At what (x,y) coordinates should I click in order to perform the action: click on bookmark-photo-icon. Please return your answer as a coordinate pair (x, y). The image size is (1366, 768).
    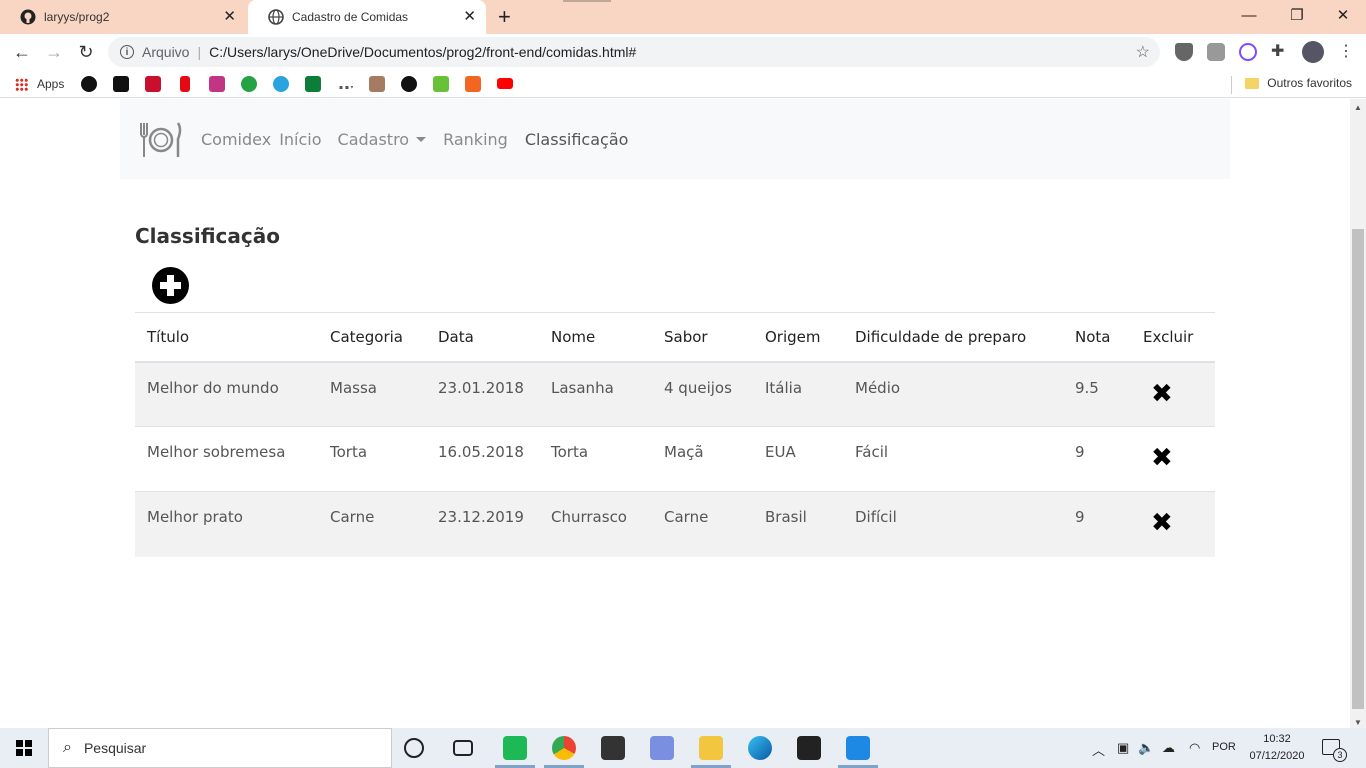
    Looking at the image, I should click on (377, 84).